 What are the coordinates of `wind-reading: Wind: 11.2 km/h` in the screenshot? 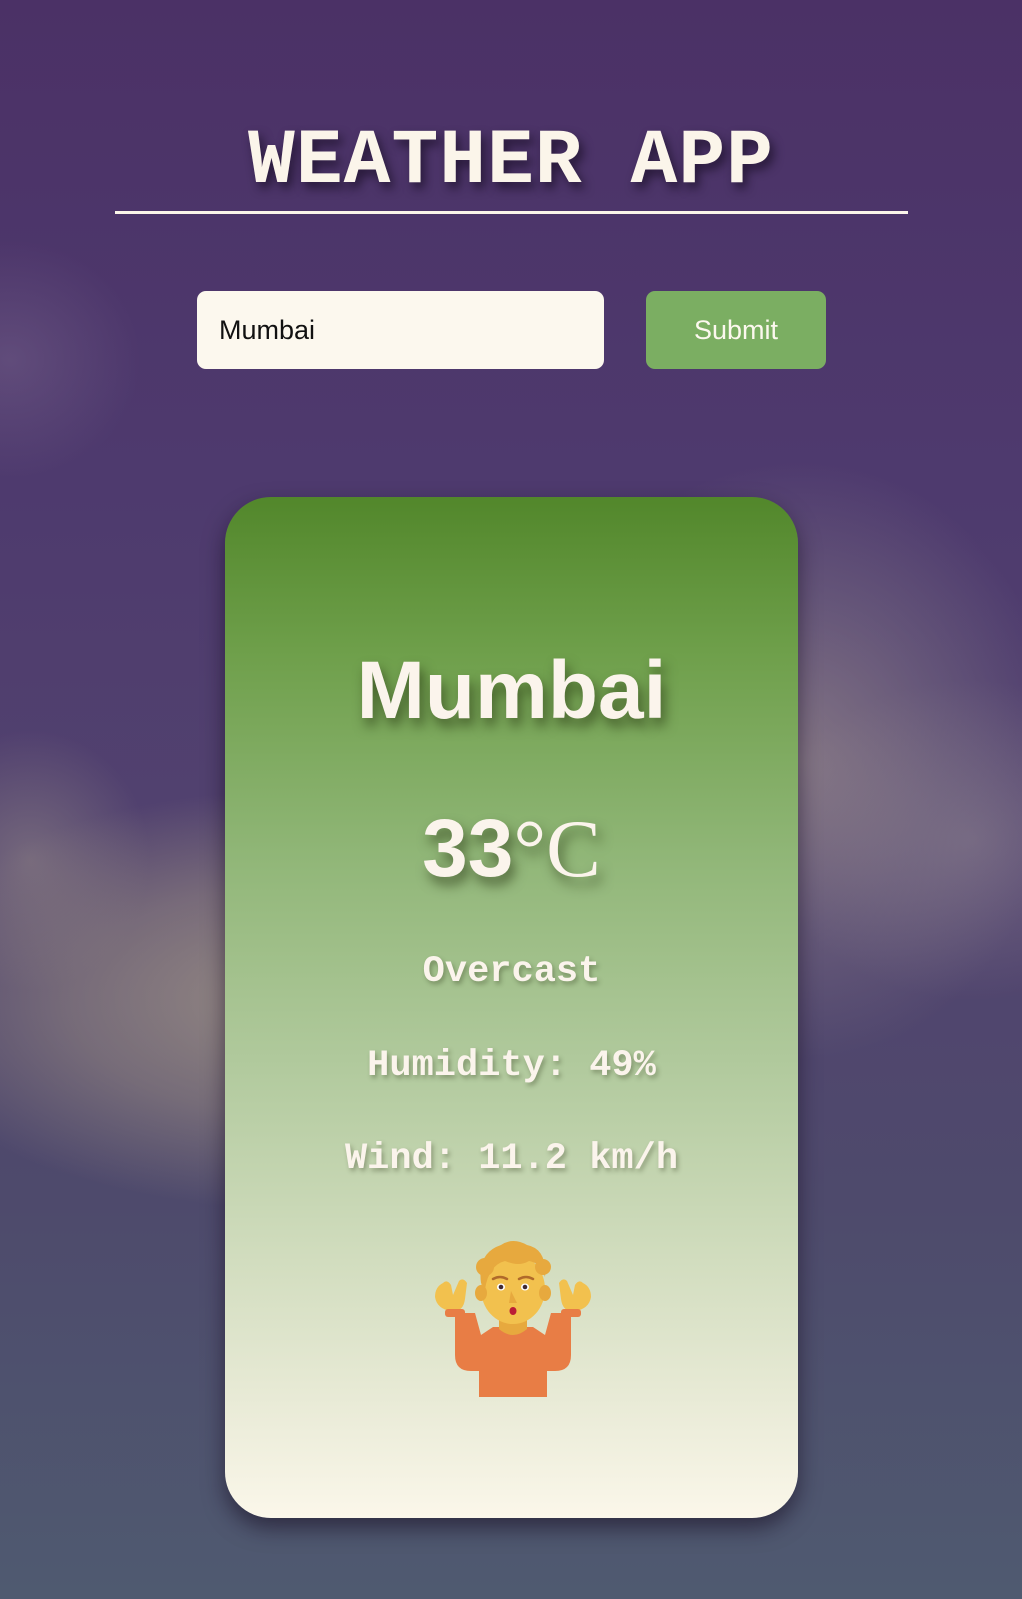 It's located at (511, 1159).